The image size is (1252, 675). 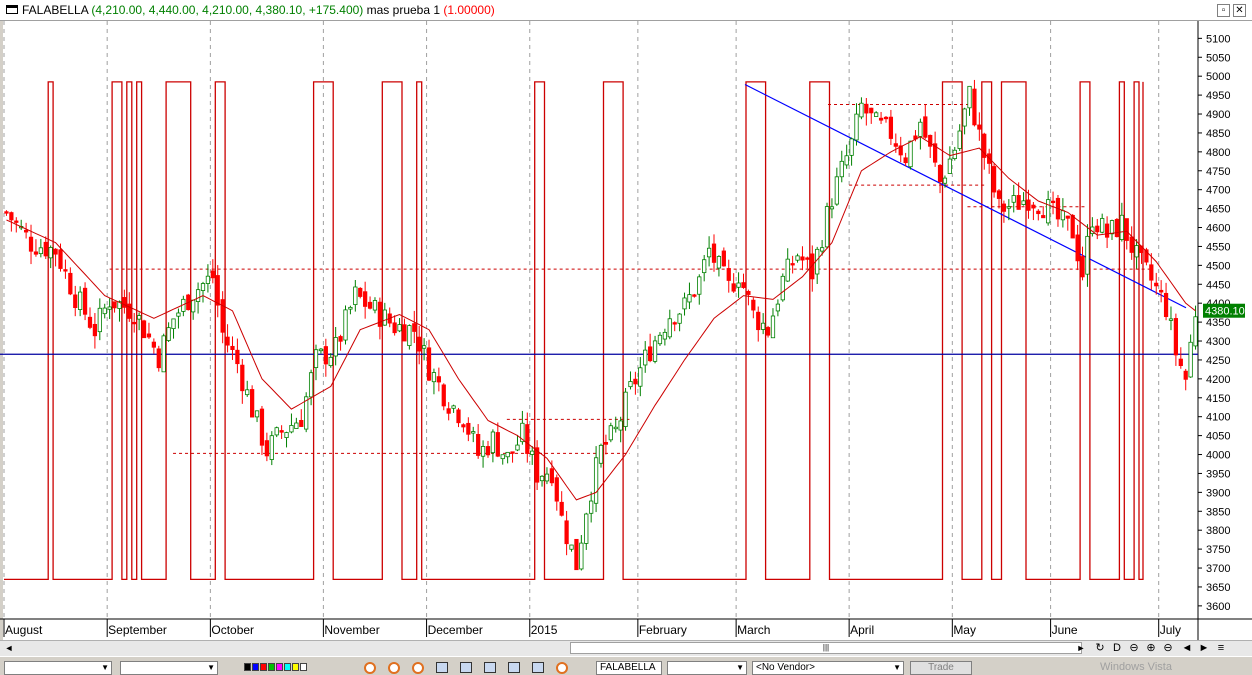 What do you see at coordinates (9, 648) in the screenshot?
I see `scroll-left-icon: ◄` at bounding box center [9, 648].